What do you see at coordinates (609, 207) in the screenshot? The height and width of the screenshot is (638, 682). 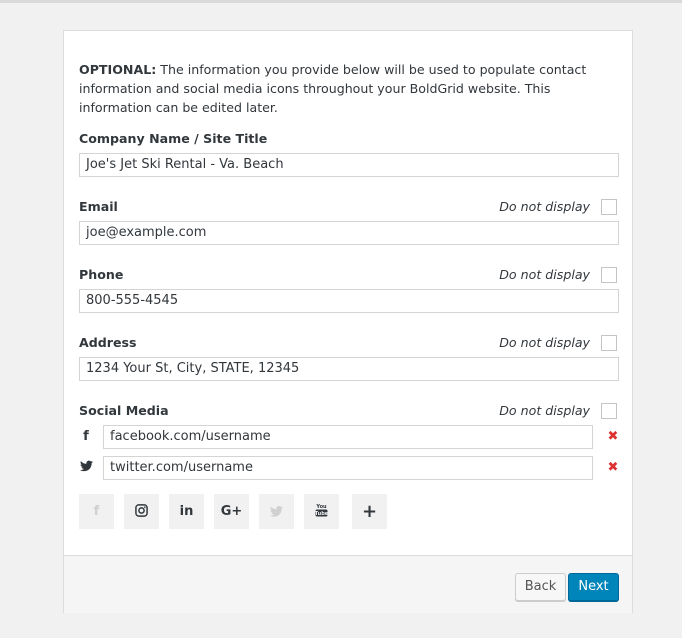 I see `email-do-not-display-checkbox` at bounding box center [609, 207].